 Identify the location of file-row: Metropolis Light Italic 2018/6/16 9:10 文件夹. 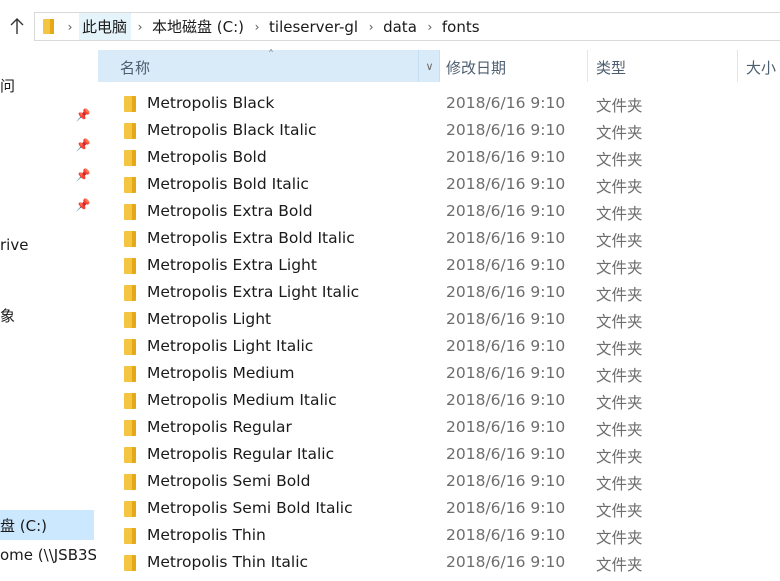
(439, 347).